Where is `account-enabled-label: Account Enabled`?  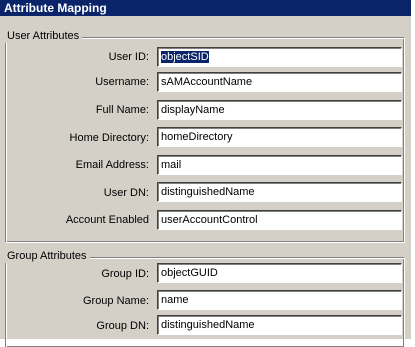 account-enabled-label: Account Enabled is located at coordinates (107, 220).